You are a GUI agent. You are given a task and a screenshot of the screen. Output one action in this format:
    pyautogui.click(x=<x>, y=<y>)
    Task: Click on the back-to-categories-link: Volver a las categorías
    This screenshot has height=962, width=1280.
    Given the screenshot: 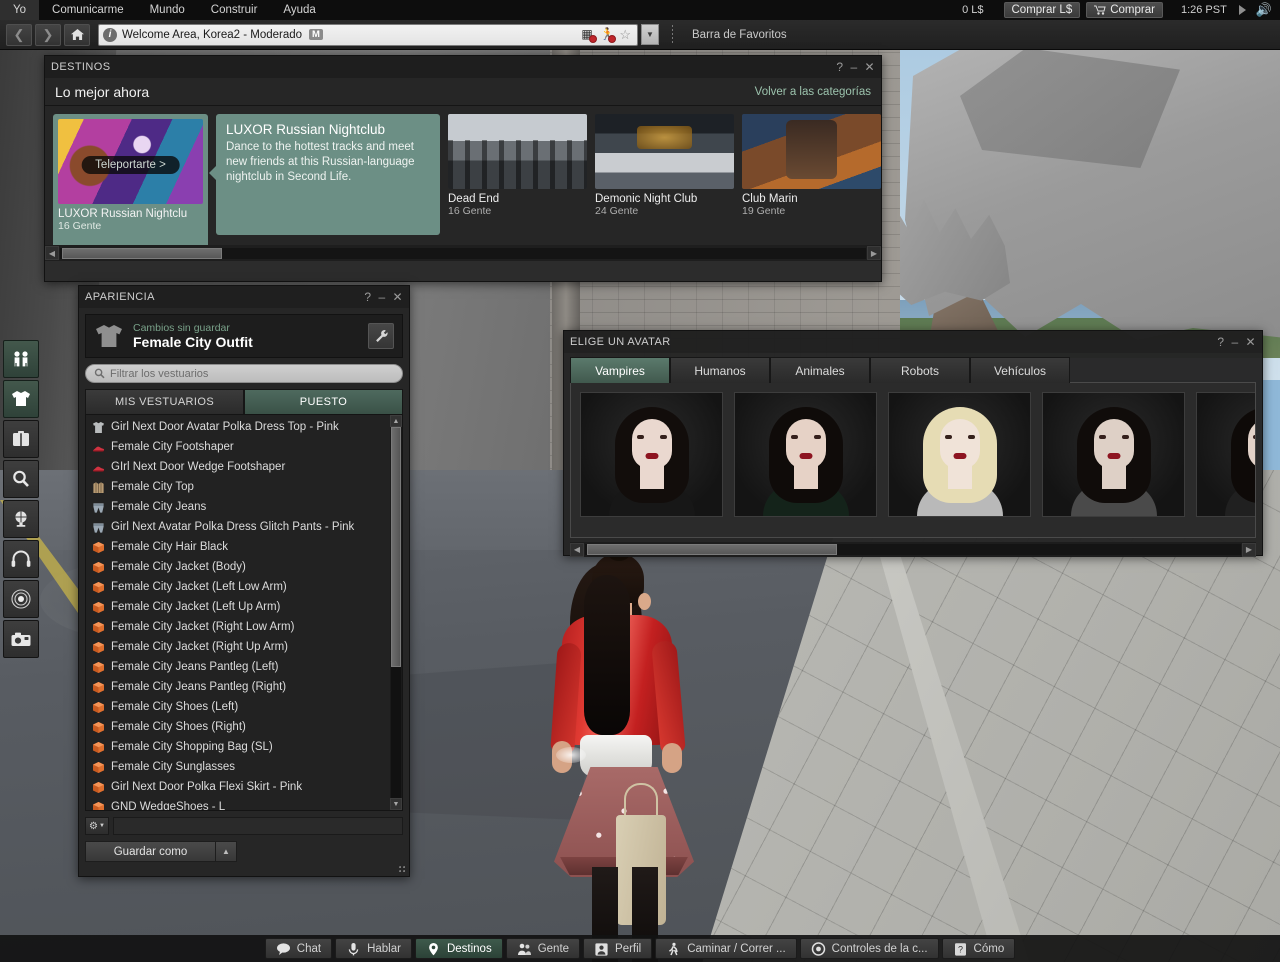 What is the action you would take?
    pyautogui.click(x=813, y=92)
    